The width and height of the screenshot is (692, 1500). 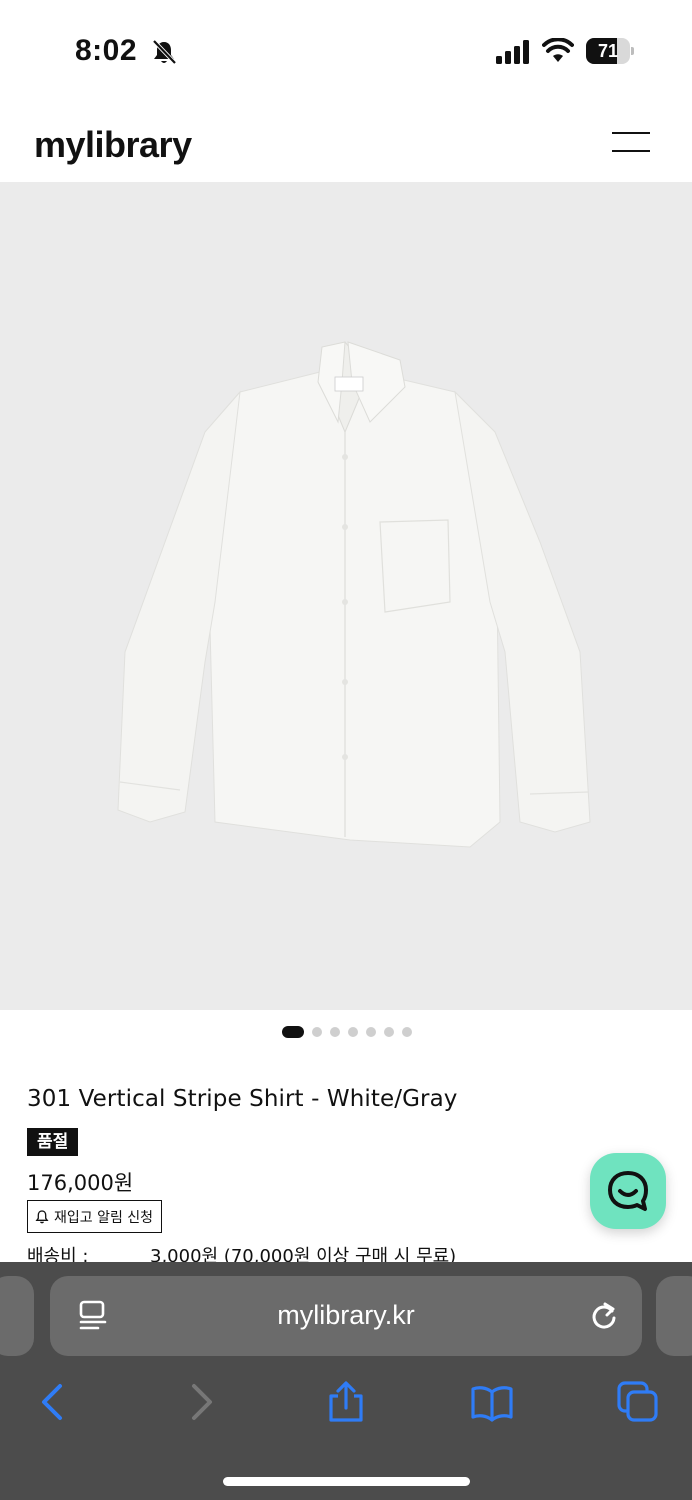 I want to click on next-tab-peek, so click(x=674, y=1316).